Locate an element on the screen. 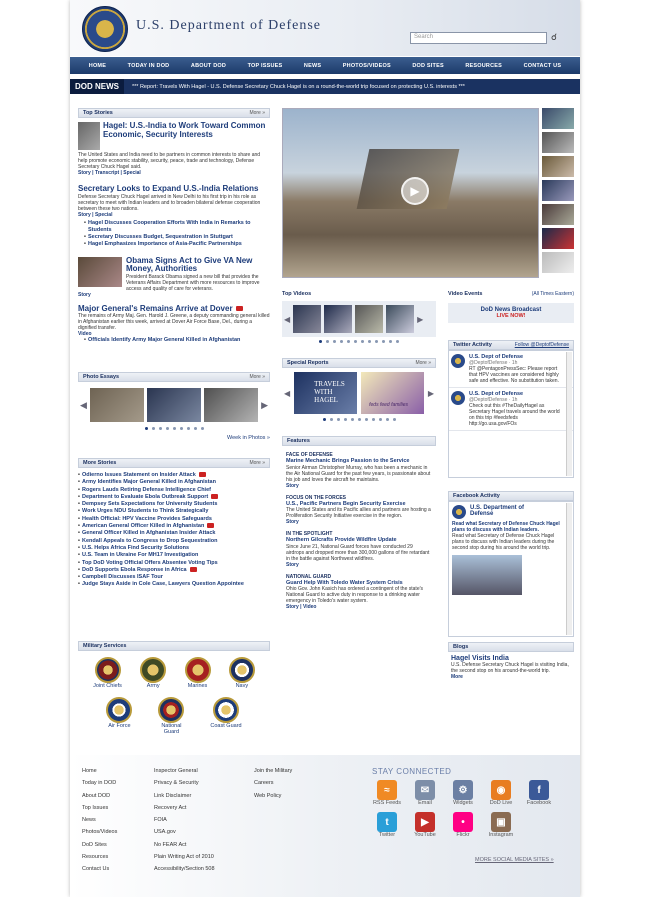 Image resolution: width=650 pixels, height=897 pixels. service-air-force: Air Force is located at coordinates (119, 716).